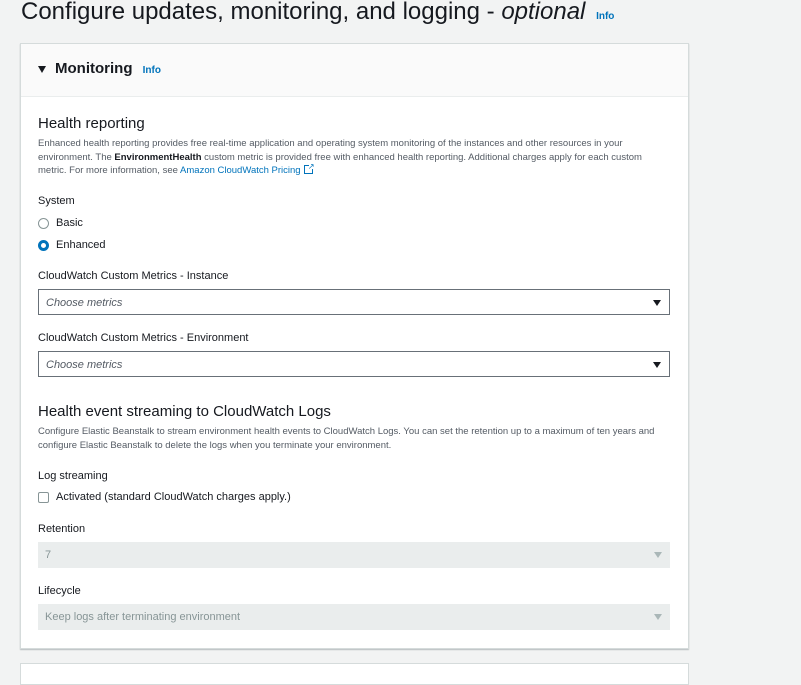 This screenshot has height=685, width=801. Describe the element at coordinates (143, 338) in the screenshot. I see `environment-metrics-label: CloudWatch Custom Metrics - Environment` at that location.